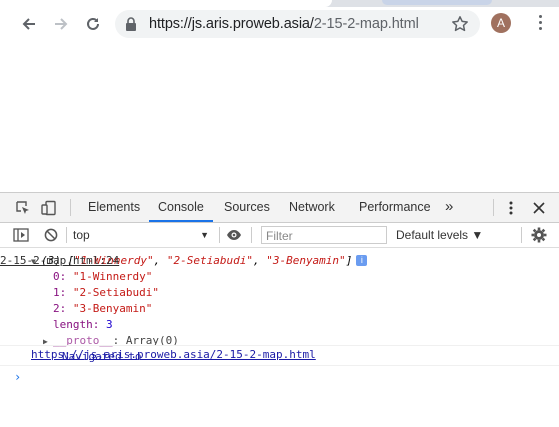 This screenshot has height=427, width=559. I want to click on context-selector: top ▼, so click(143, 235).